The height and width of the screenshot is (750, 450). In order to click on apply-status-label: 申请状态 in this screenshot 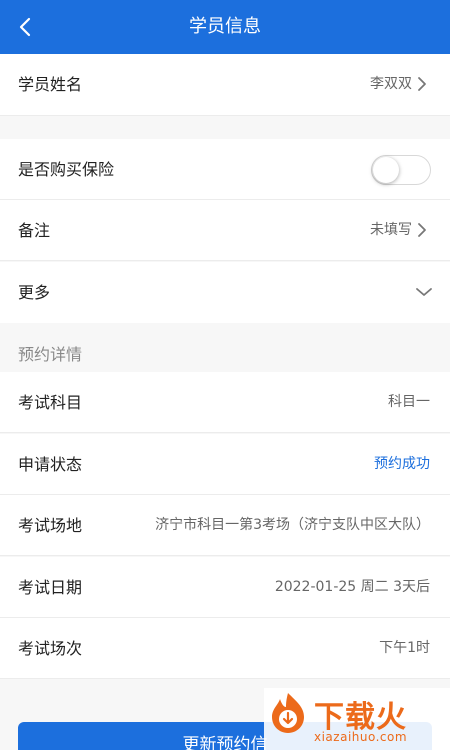, I will do `click(50, 464)`.